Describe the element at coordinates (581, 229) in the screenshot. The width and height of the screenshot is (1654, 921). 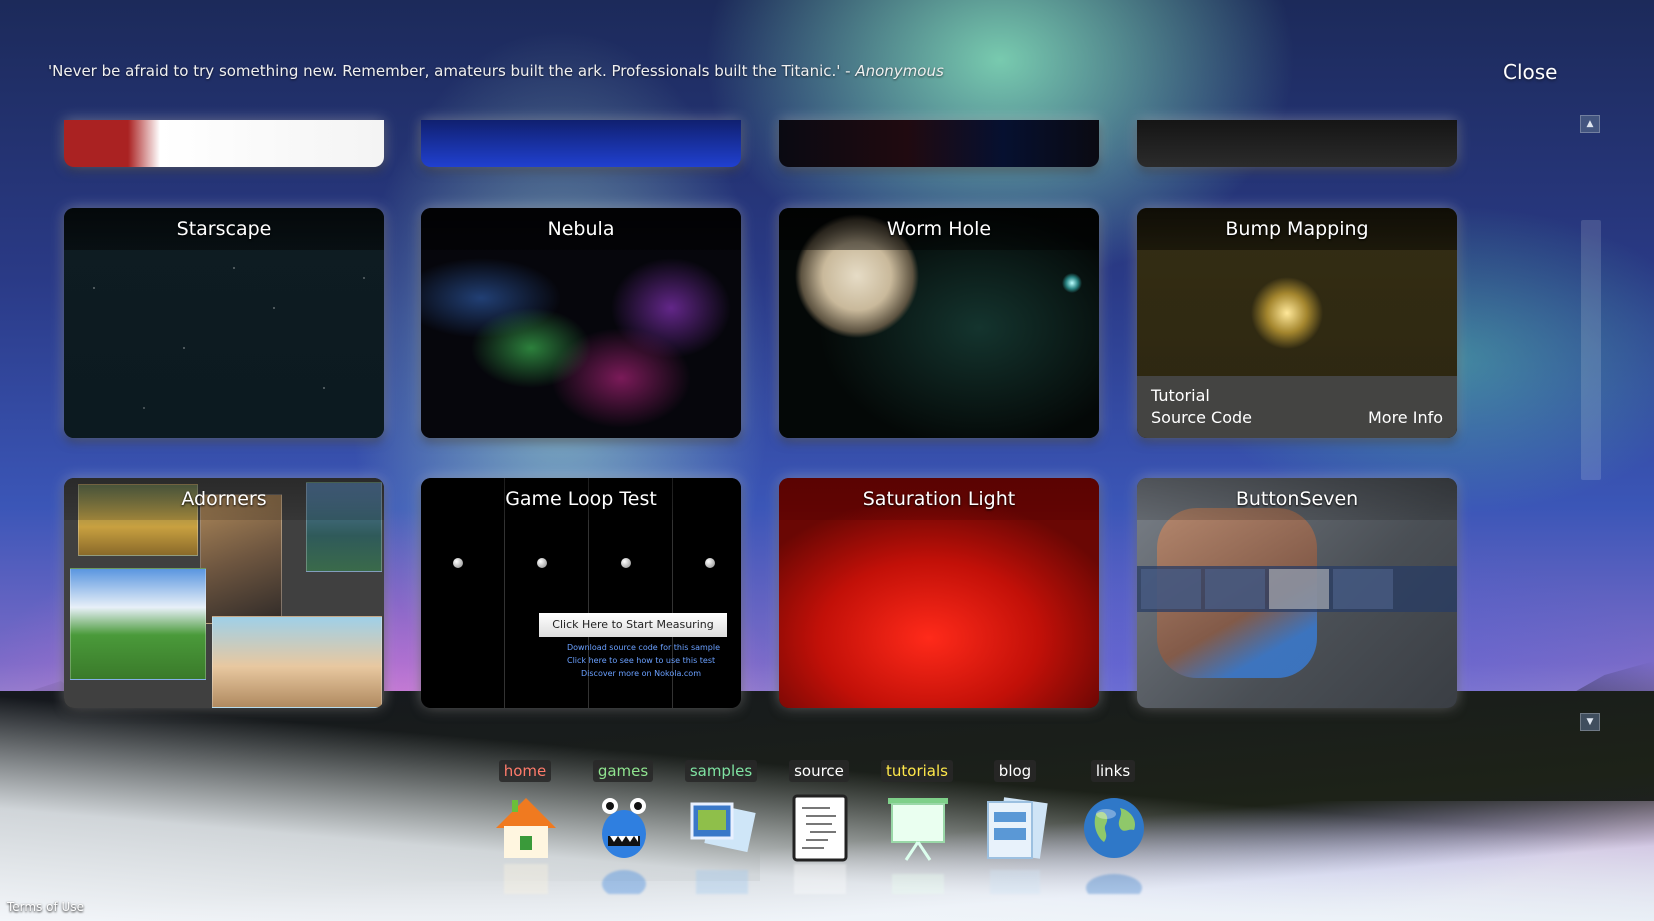
I see `tile-title: Nebula` at that location.